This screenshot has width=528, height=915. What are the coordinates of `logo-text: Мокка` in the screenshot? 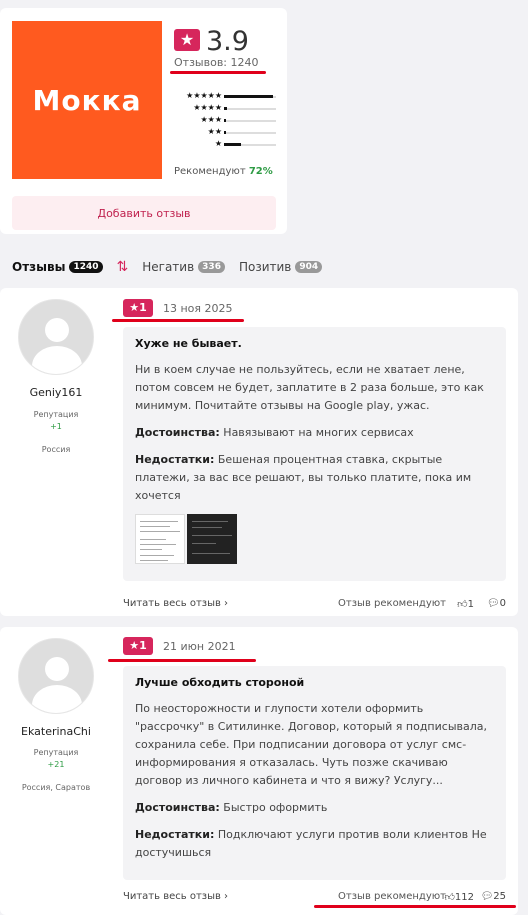 It's located at (87, 100).